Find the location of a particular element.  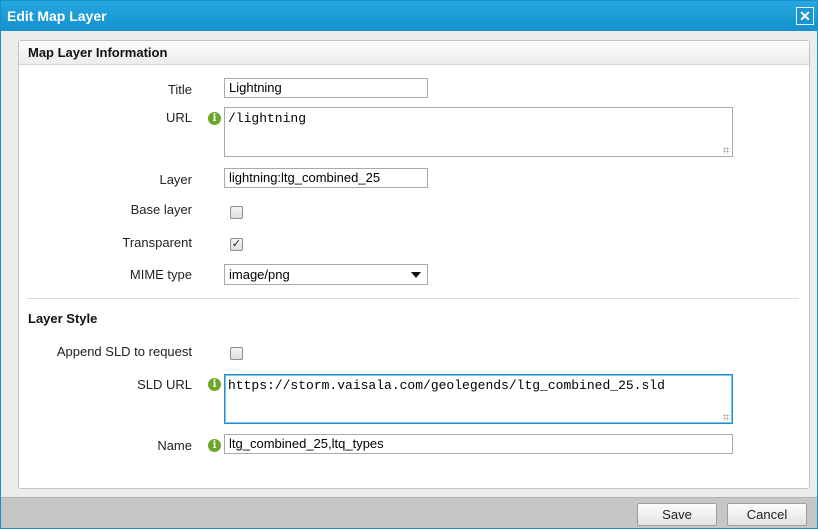

mime-type-label: MIME type is located at coordinates (160, 274).